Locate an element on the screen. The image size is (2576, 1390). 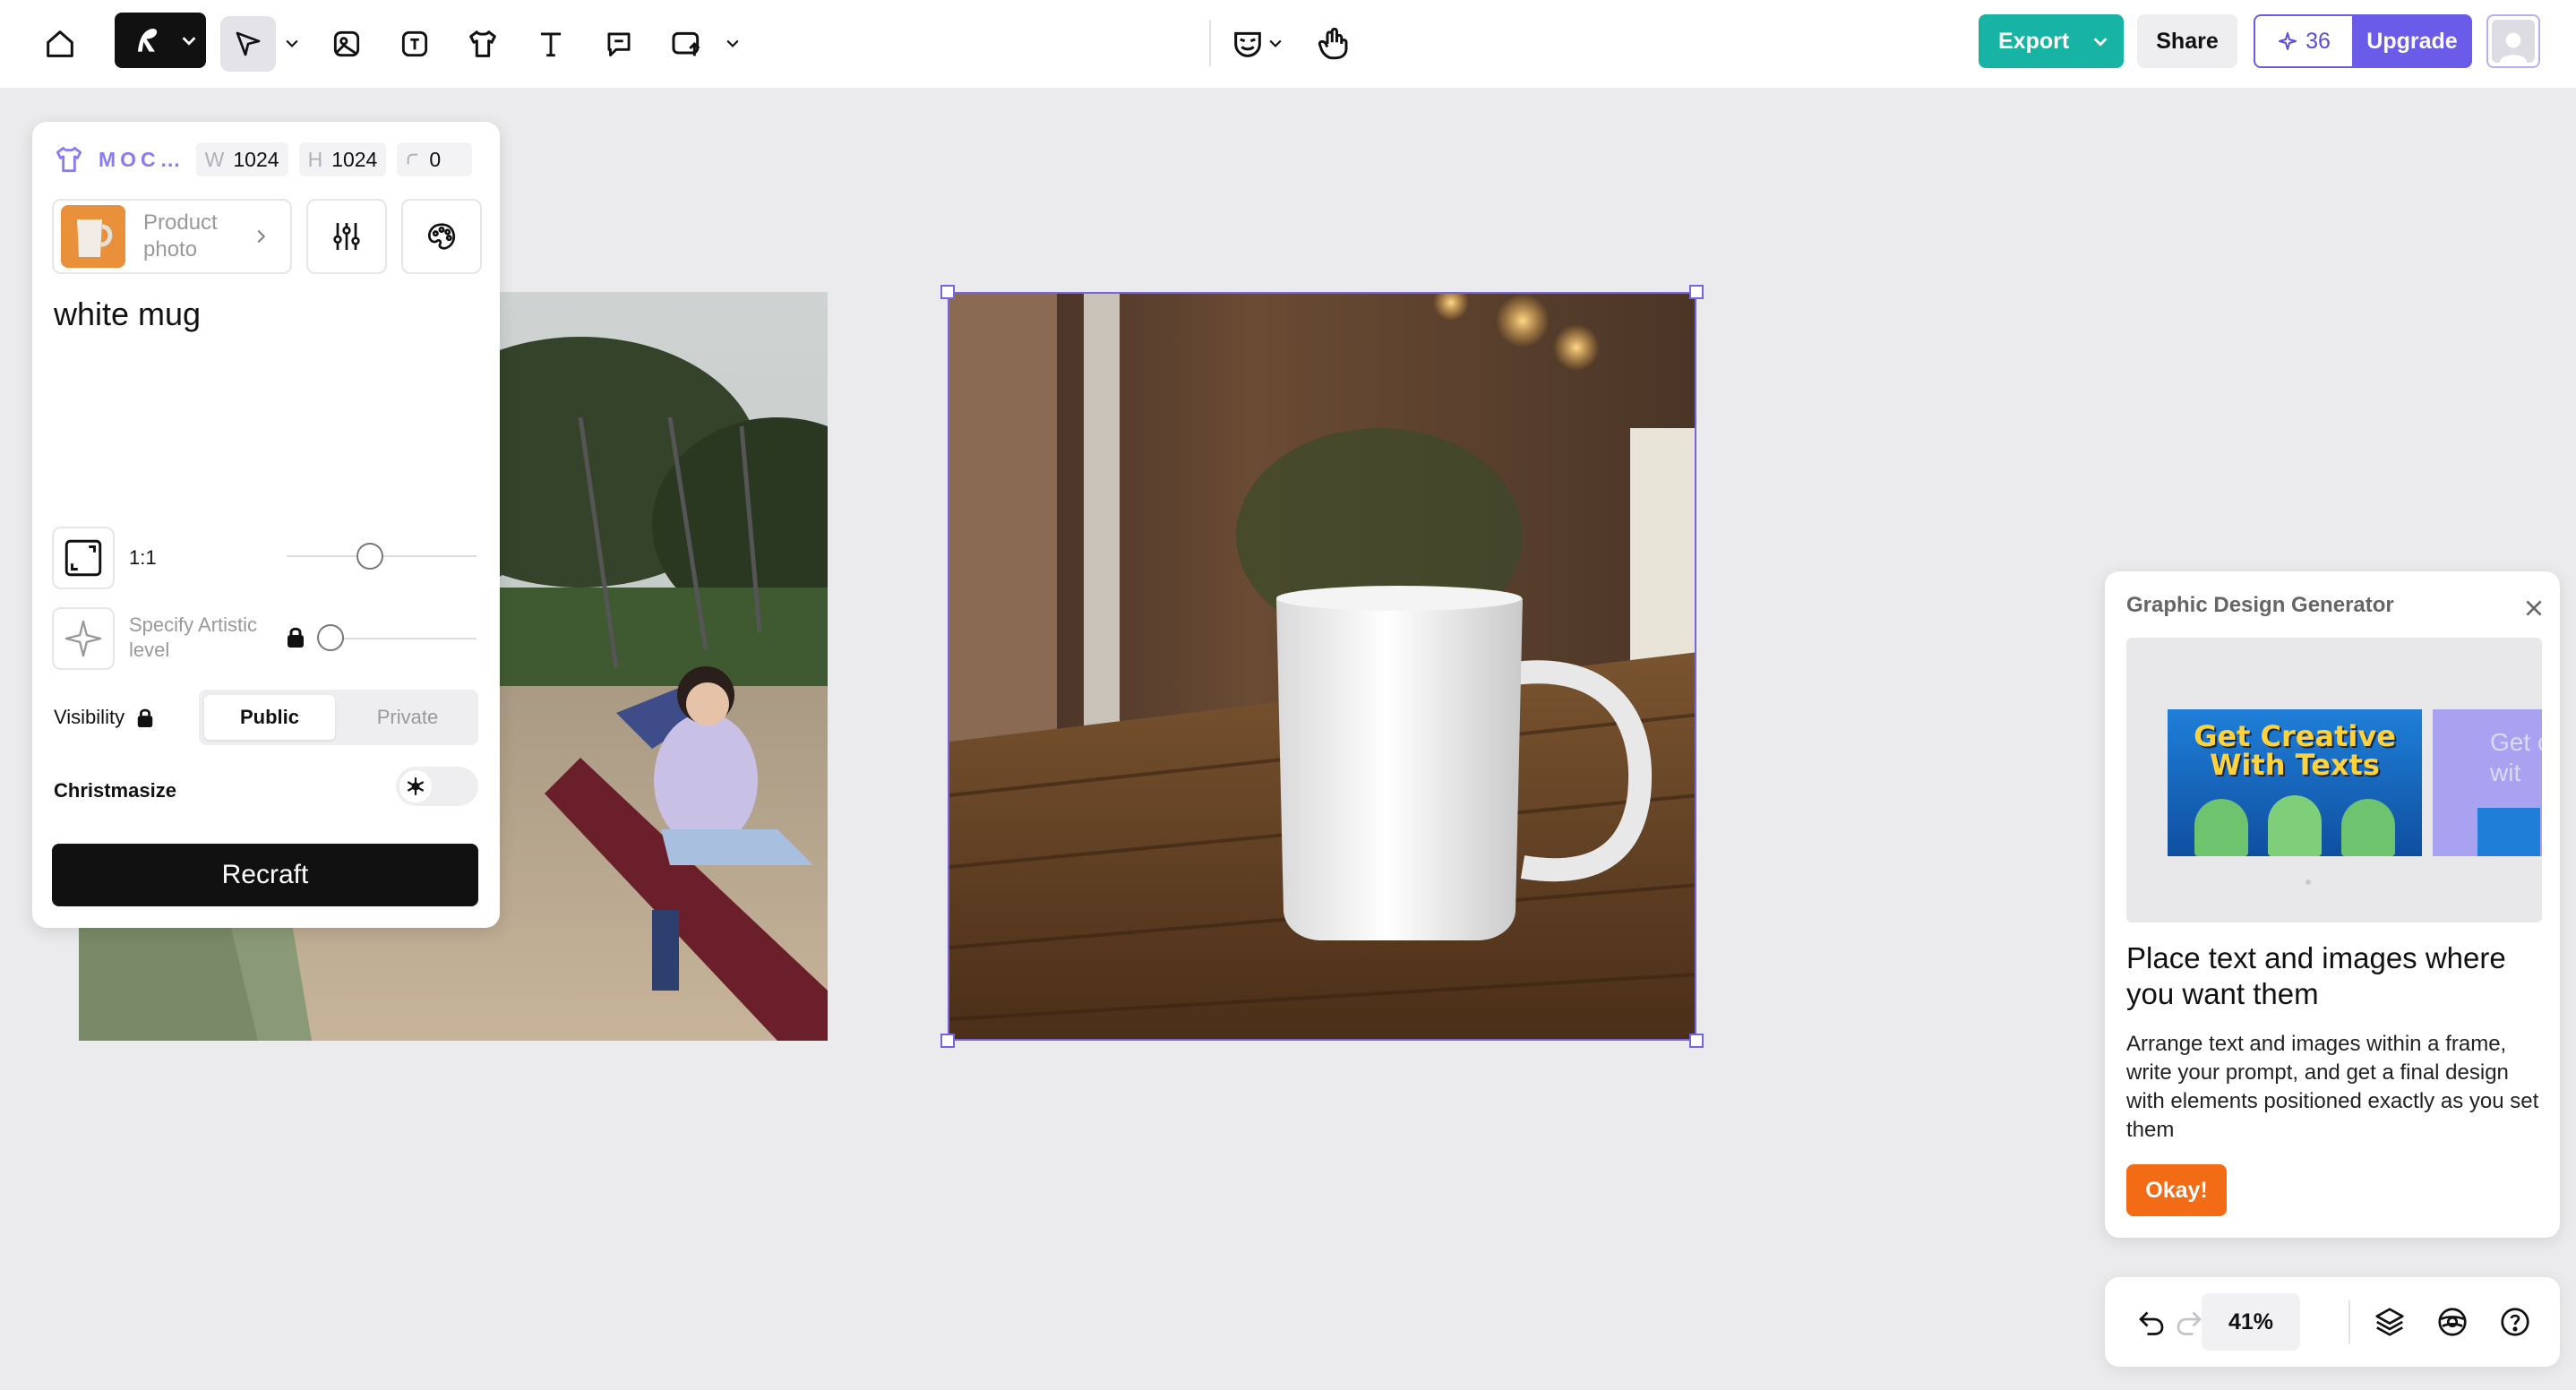
mockup-tool-button is located at coordinates (483, 44).